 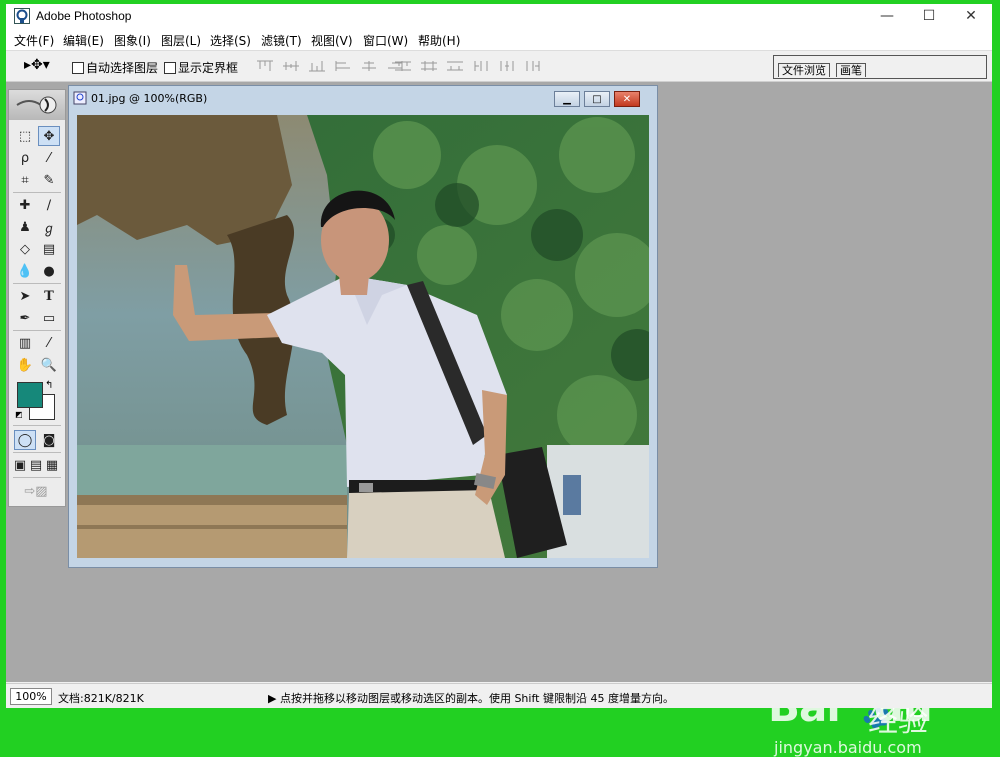 What do you see at coordinates (20, 465) in the screenshot?
I see `screen-mode-standard-icon: ▣` at bounding box center [20, 465].